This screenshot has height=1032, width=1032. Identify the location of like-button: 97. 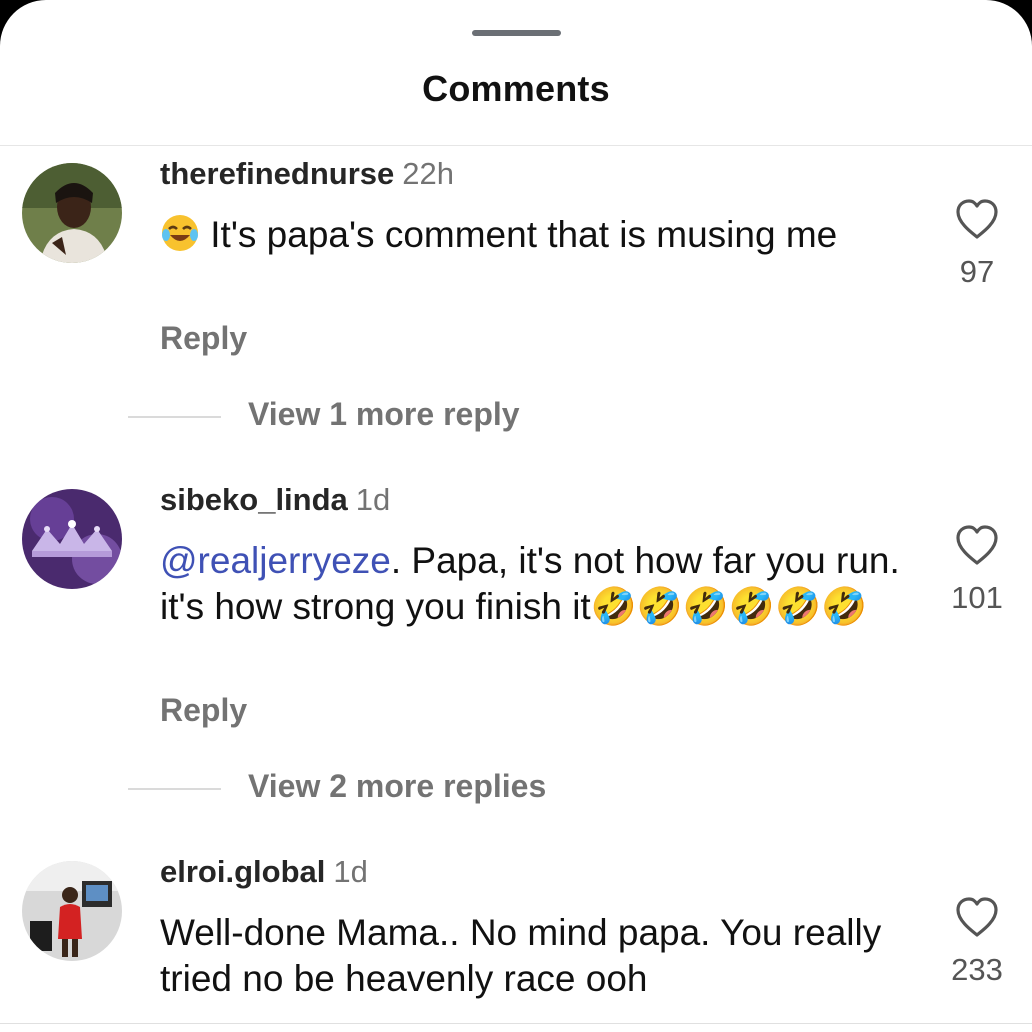
(977, 244).